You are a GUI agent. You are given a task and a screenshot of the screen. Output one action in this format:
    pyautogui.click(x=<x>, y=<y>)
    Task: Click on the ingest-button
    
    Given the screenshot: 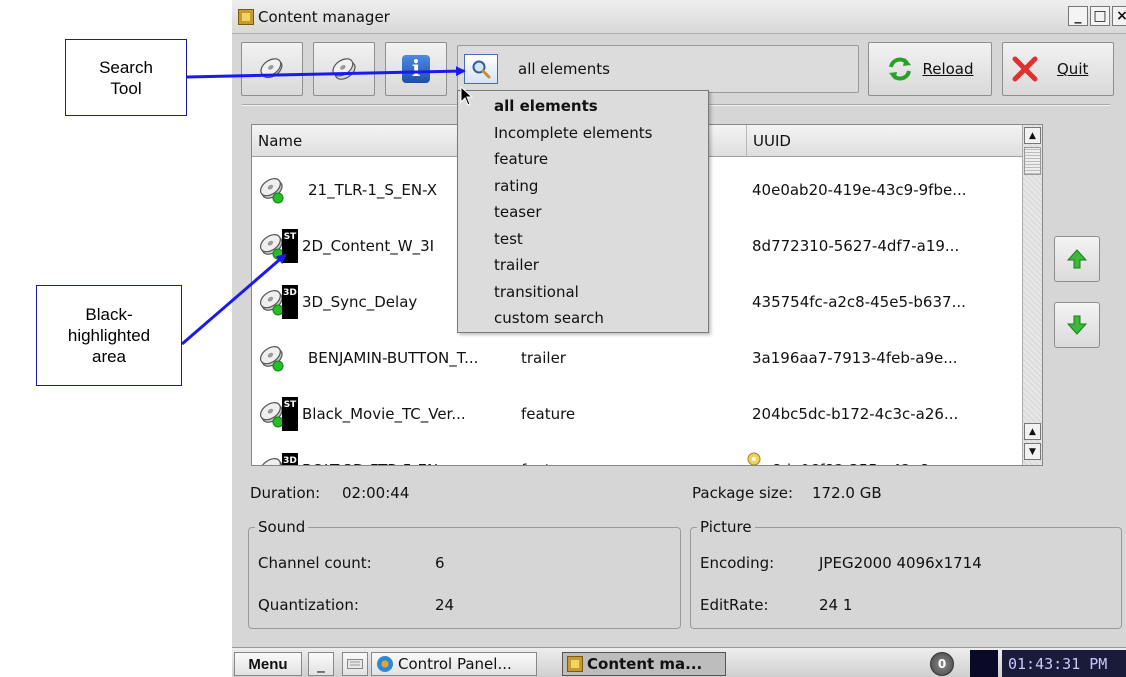 What is the action you would take?
    pyautogui.click(x=344, y=69)
    